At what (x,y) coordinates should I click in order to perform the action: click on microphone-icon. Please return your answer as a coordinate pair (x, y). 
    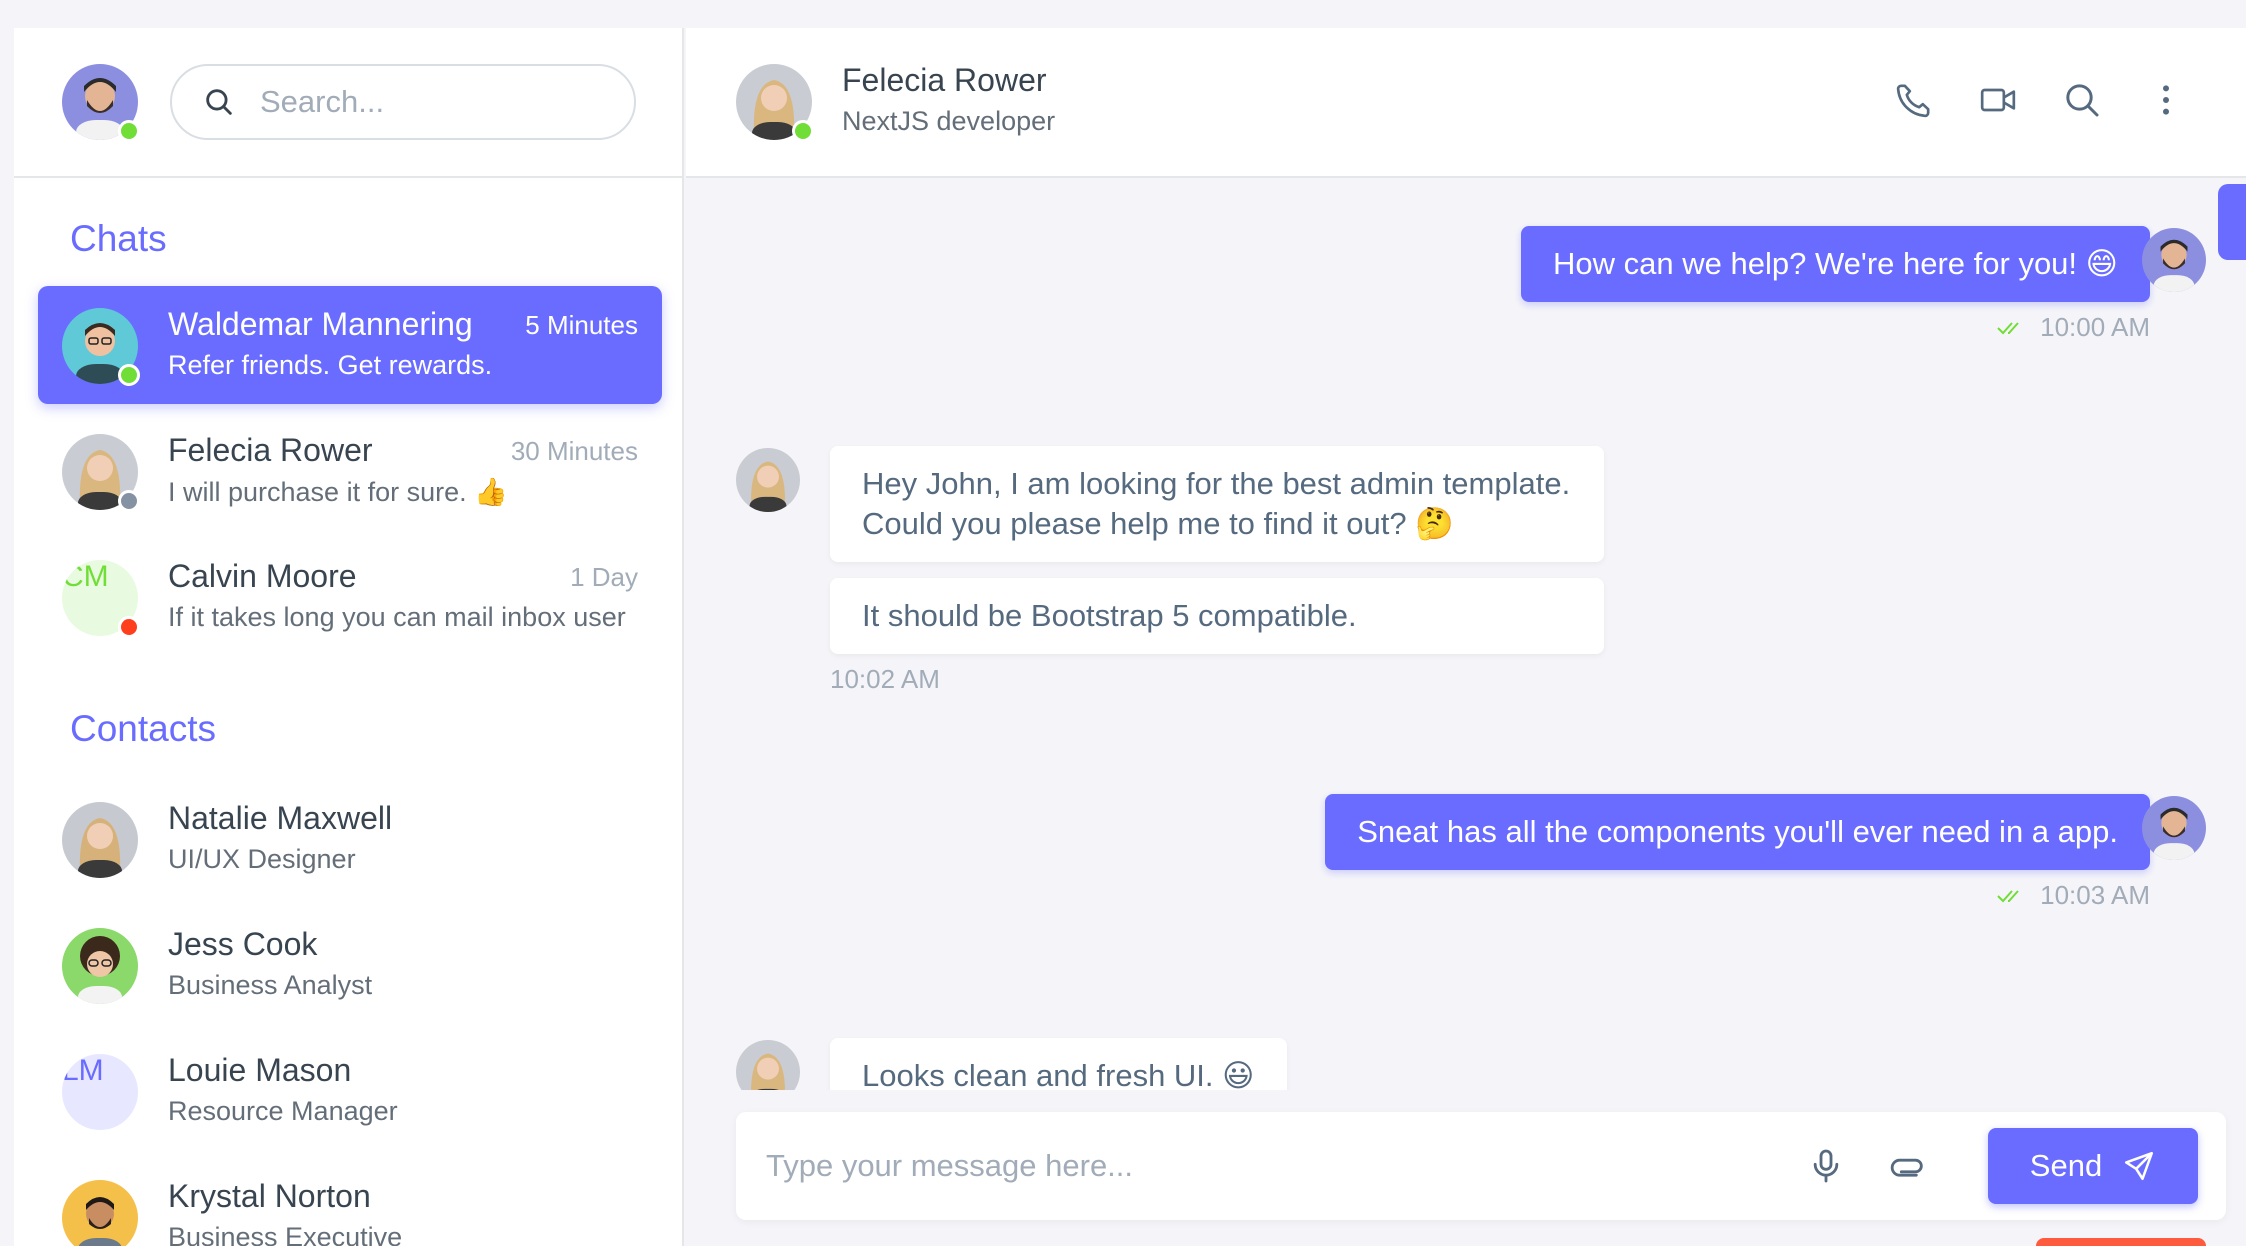
    Looking at the image, I should click on (1826, 1166).